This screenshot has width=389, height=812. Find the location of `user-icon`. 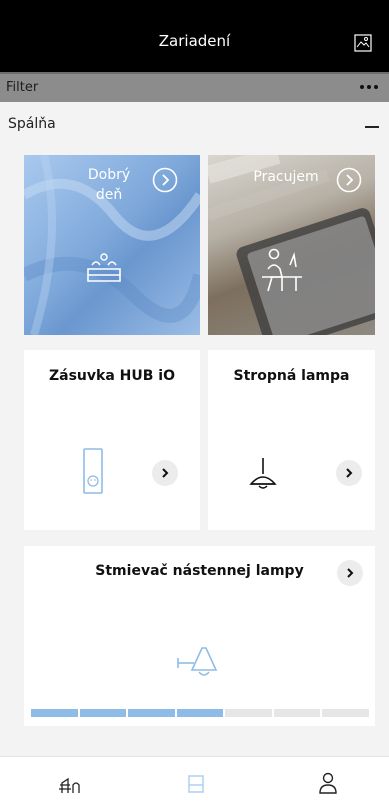

user-icon is located at coordinates (328, 784).